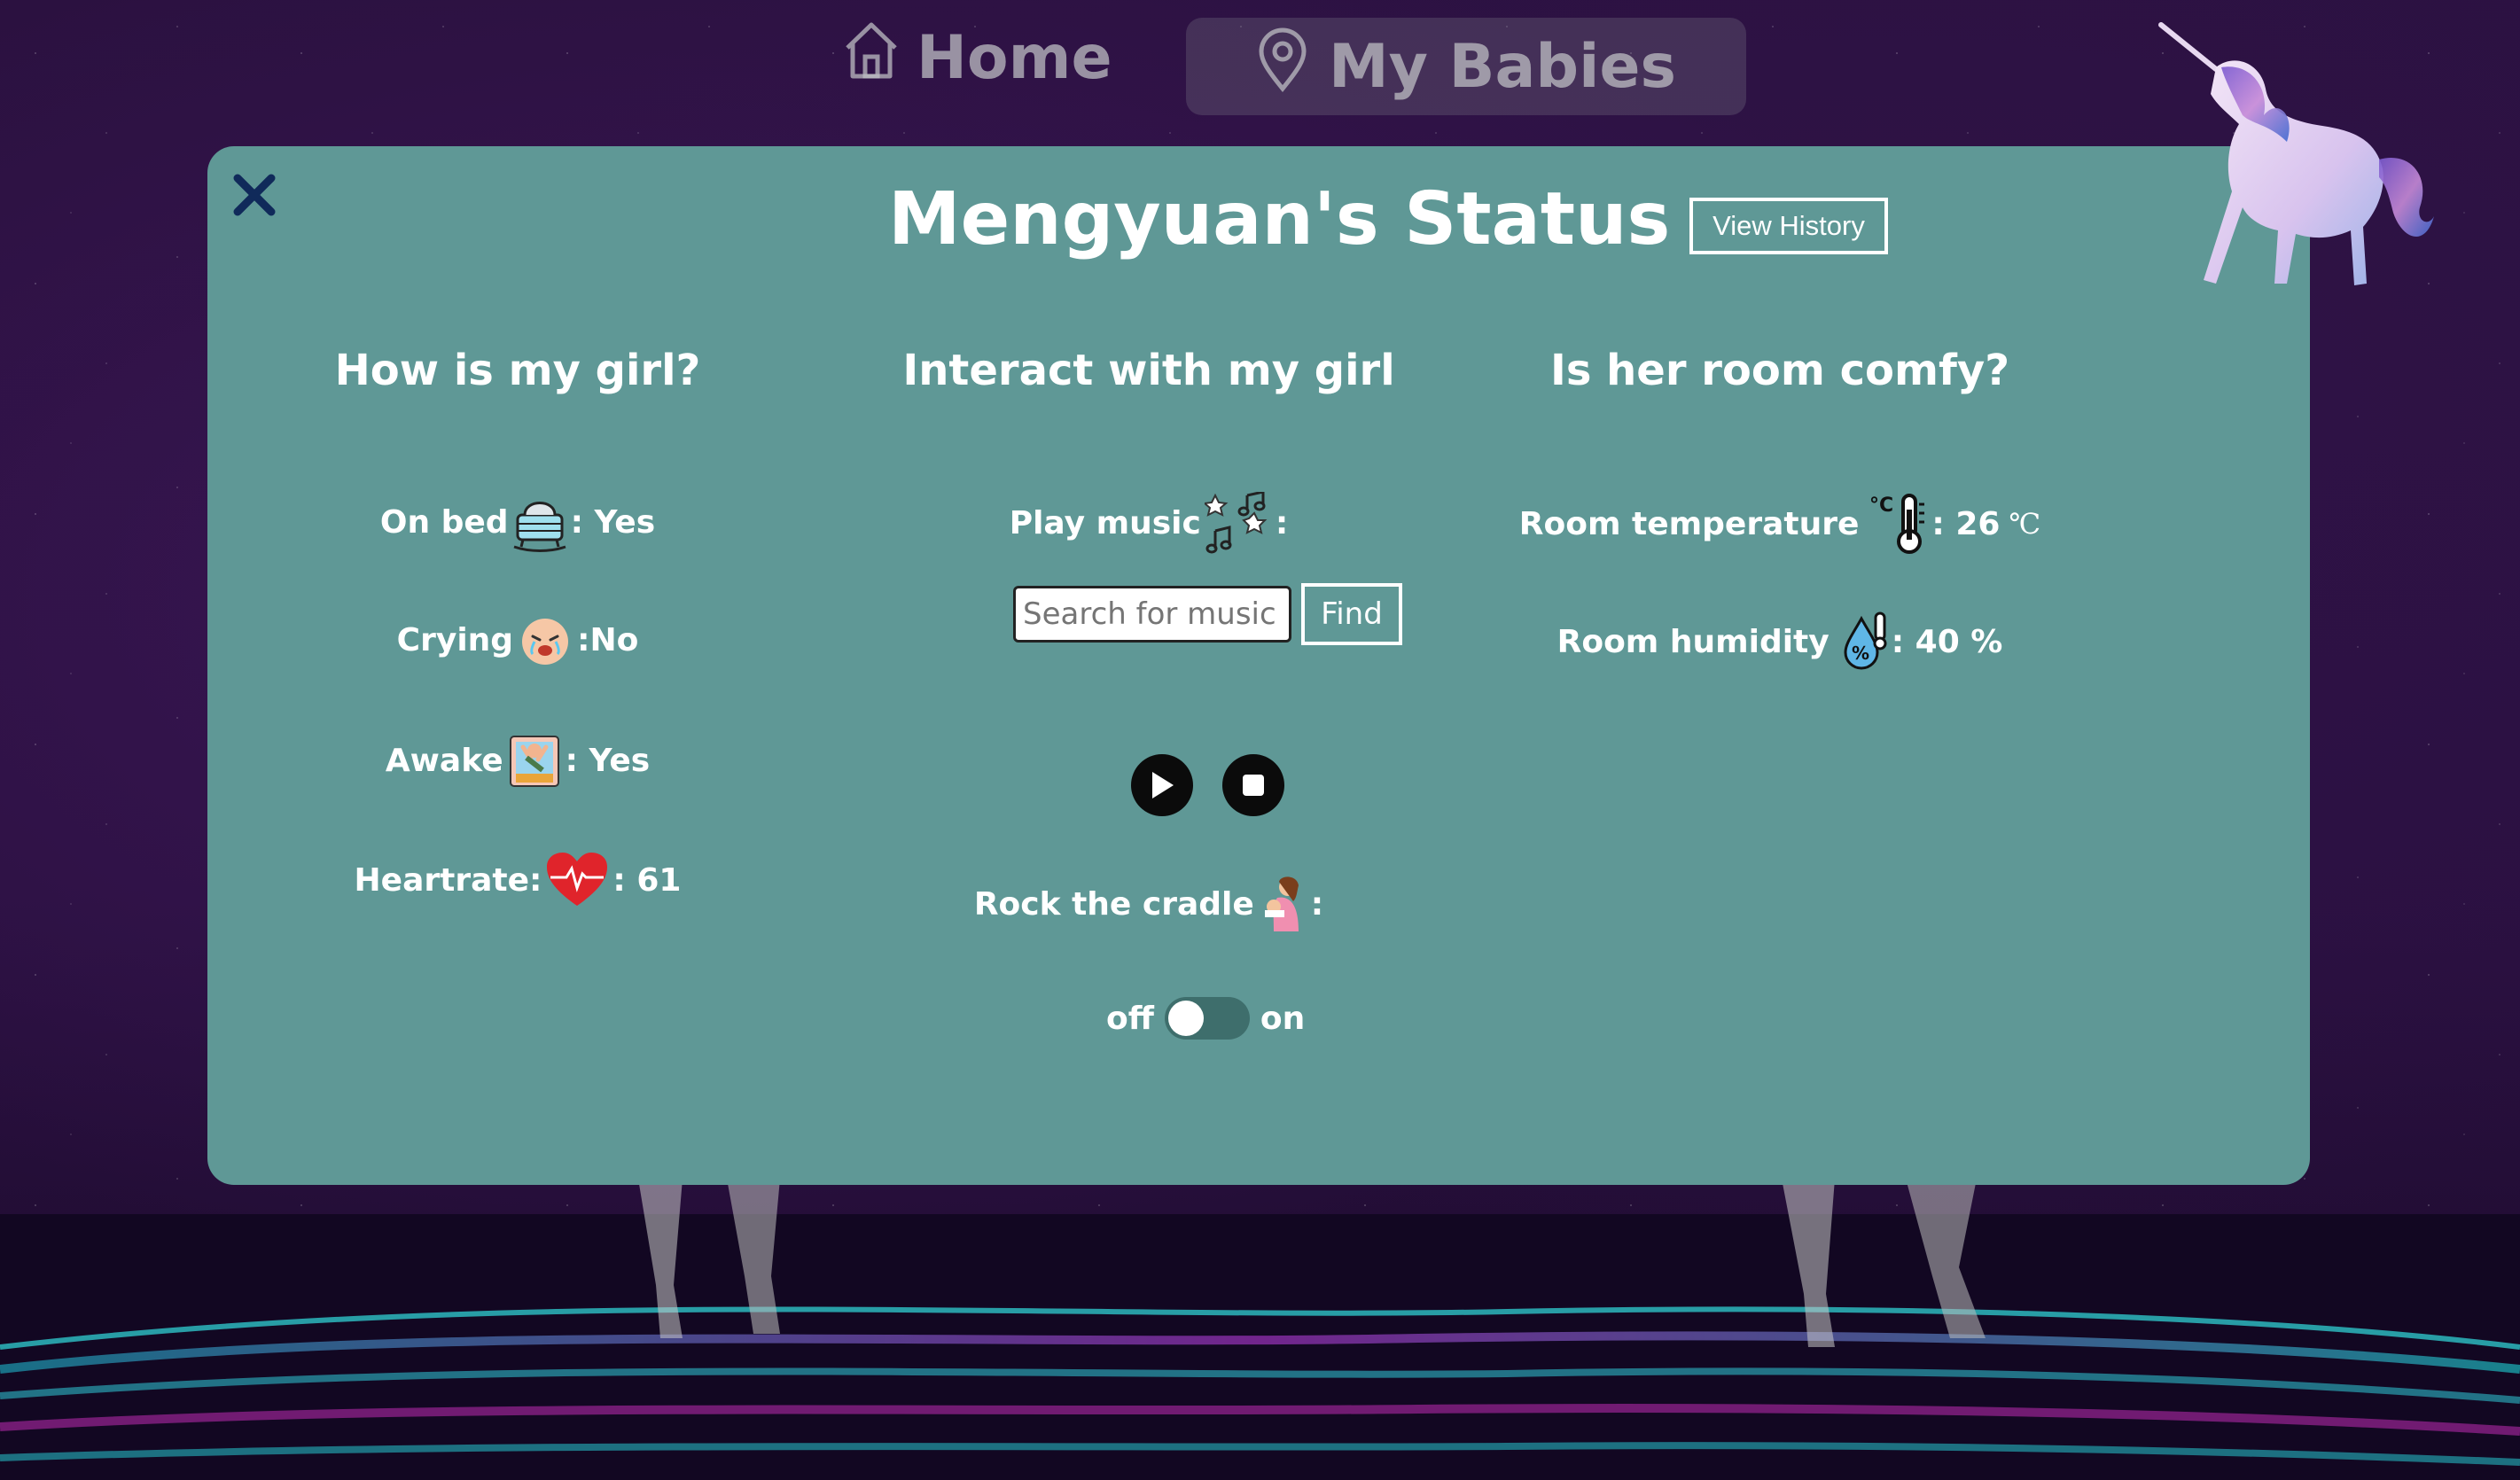 The height and width of the screenshot is (1480, 2520). I want to click on awake-value: : Yes, so click(608, 760).